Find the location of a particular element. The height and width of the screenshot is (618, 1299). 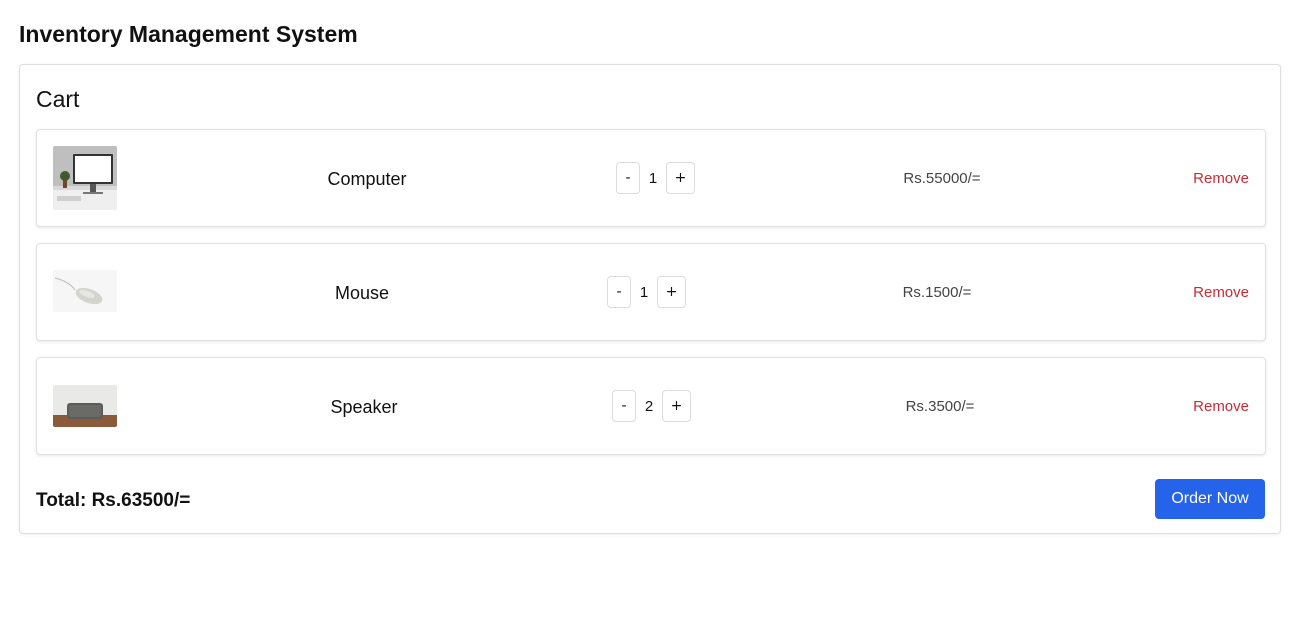

item-name: Mouse is located at coordinates (362, 293).